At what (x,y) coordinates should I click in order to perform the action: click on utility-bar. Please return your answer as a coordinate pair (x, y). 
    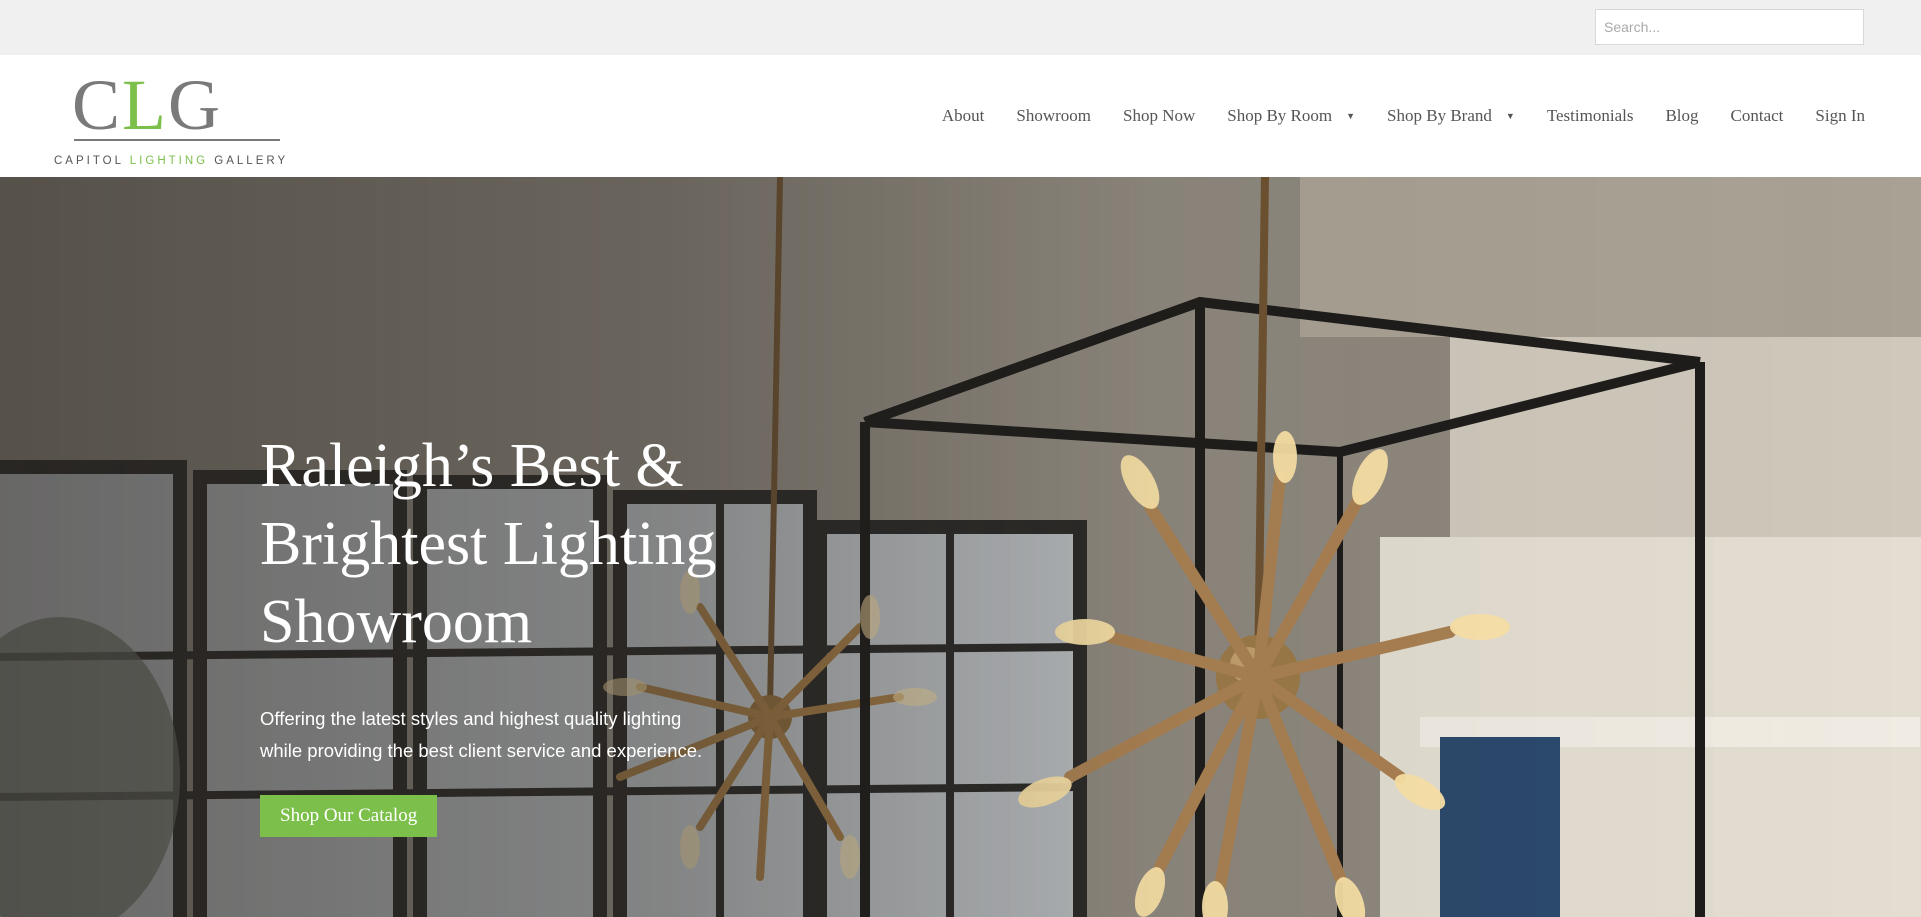
    Looking at the image, I should click on (960, 27).